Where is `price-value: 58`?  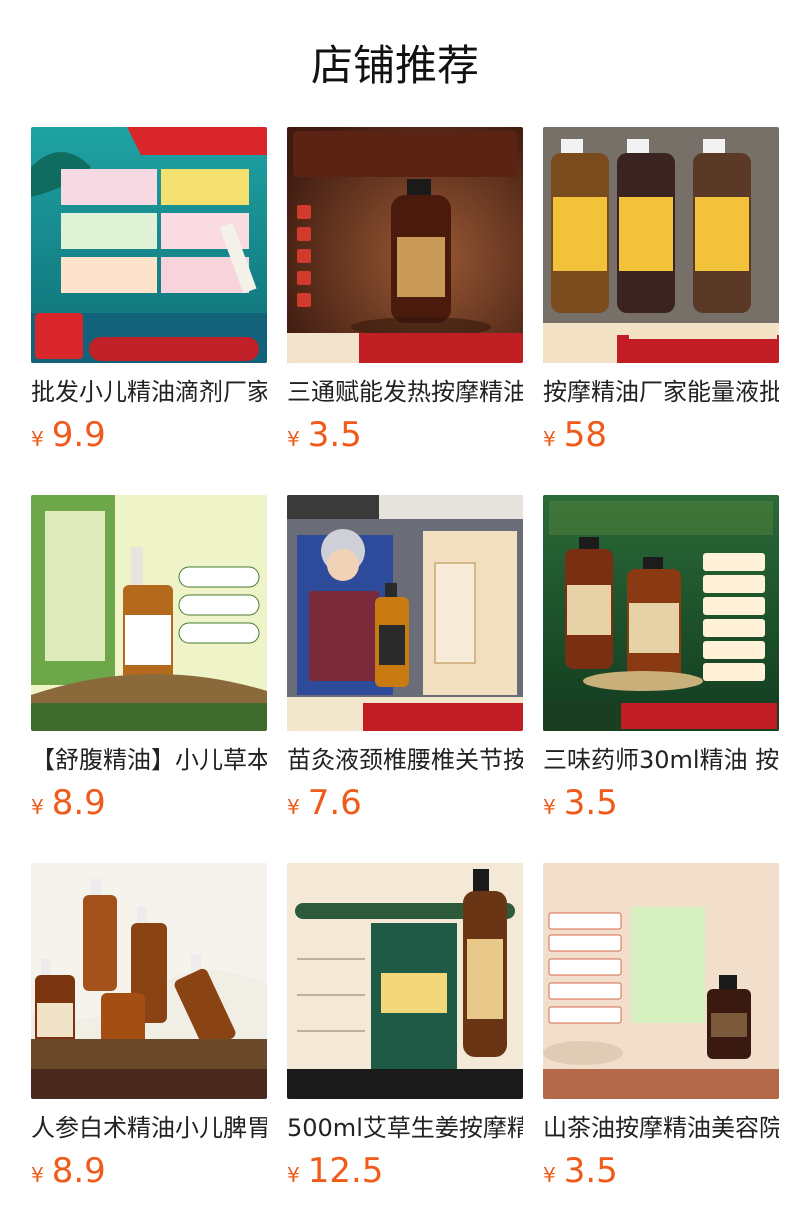
price-value: 58 is located at coordinates (585, 435).